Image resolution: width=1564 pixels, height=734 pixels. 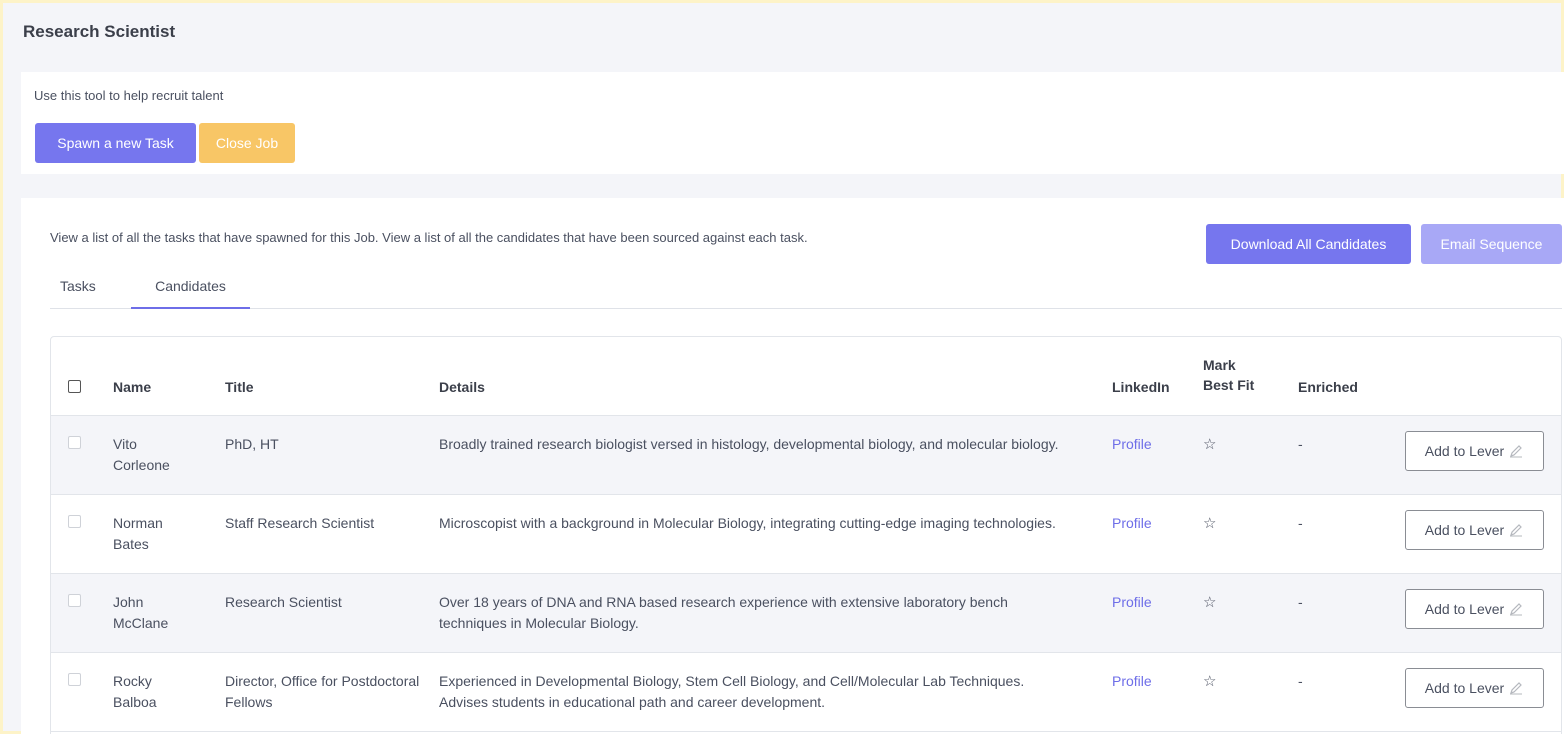 I want to click on column-header-best-fit: Mark Best Fit, so click(x=1250, y=376).